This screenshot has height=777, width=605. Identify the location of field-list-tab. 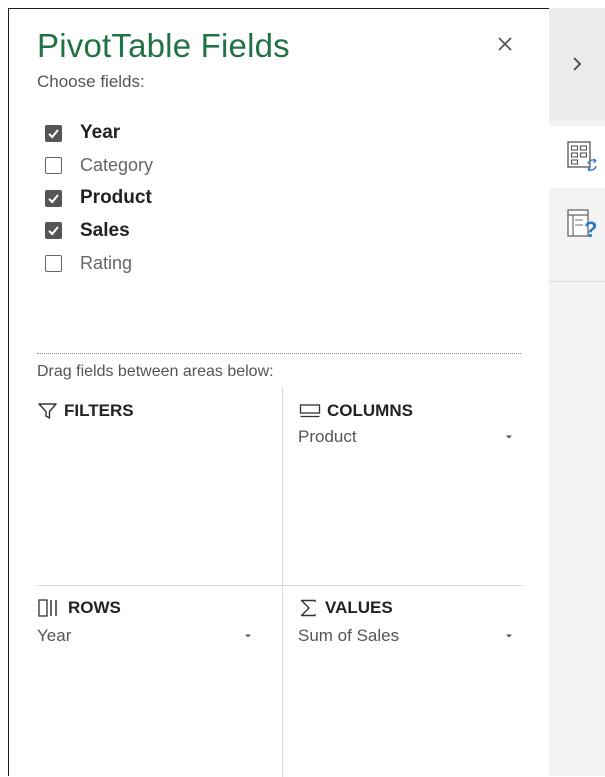
(577, 157).